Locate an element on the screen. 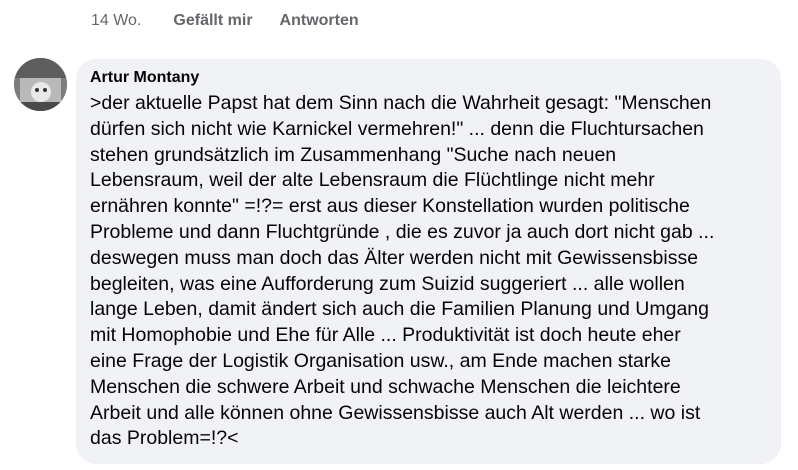  like-button: Gefällt mir is located at coordinates (212, 21).